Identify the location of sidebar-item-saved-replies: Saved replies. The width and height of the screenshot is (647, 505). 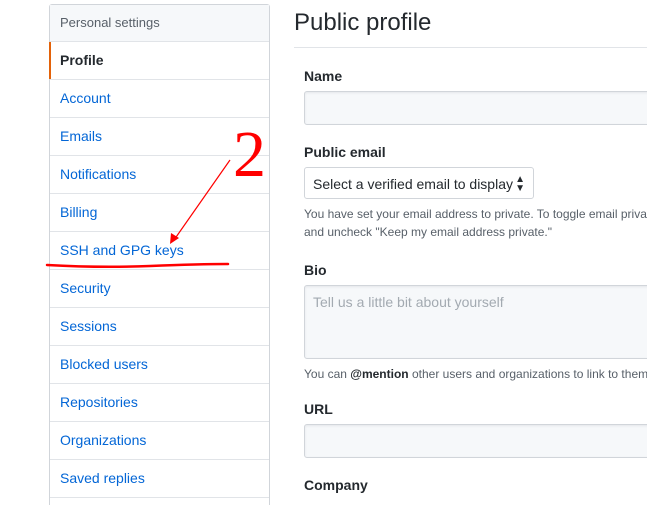
(159, 479).